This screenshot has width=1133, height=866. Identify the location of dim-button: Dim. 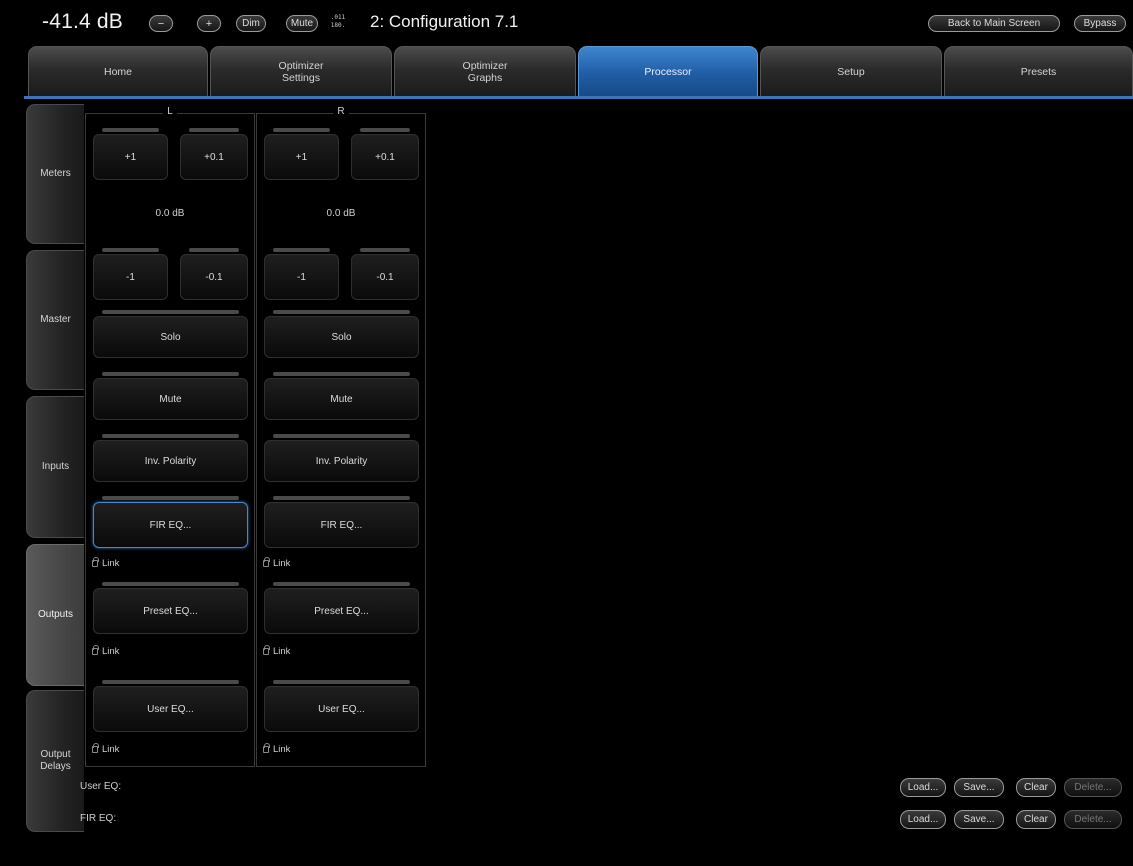
(251, 23).